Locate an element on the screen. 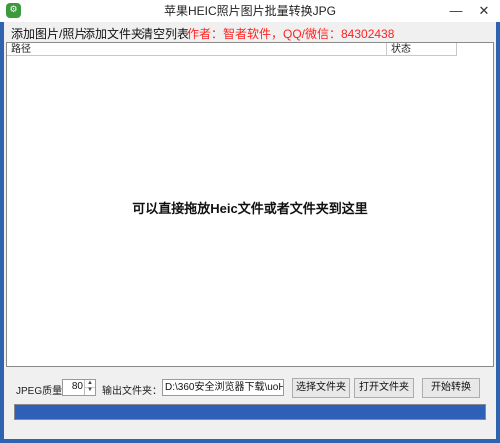 This screenshot has height=443, width=500. stepper-buttons: ▲ ▼ is located at coordinates (89, 387).